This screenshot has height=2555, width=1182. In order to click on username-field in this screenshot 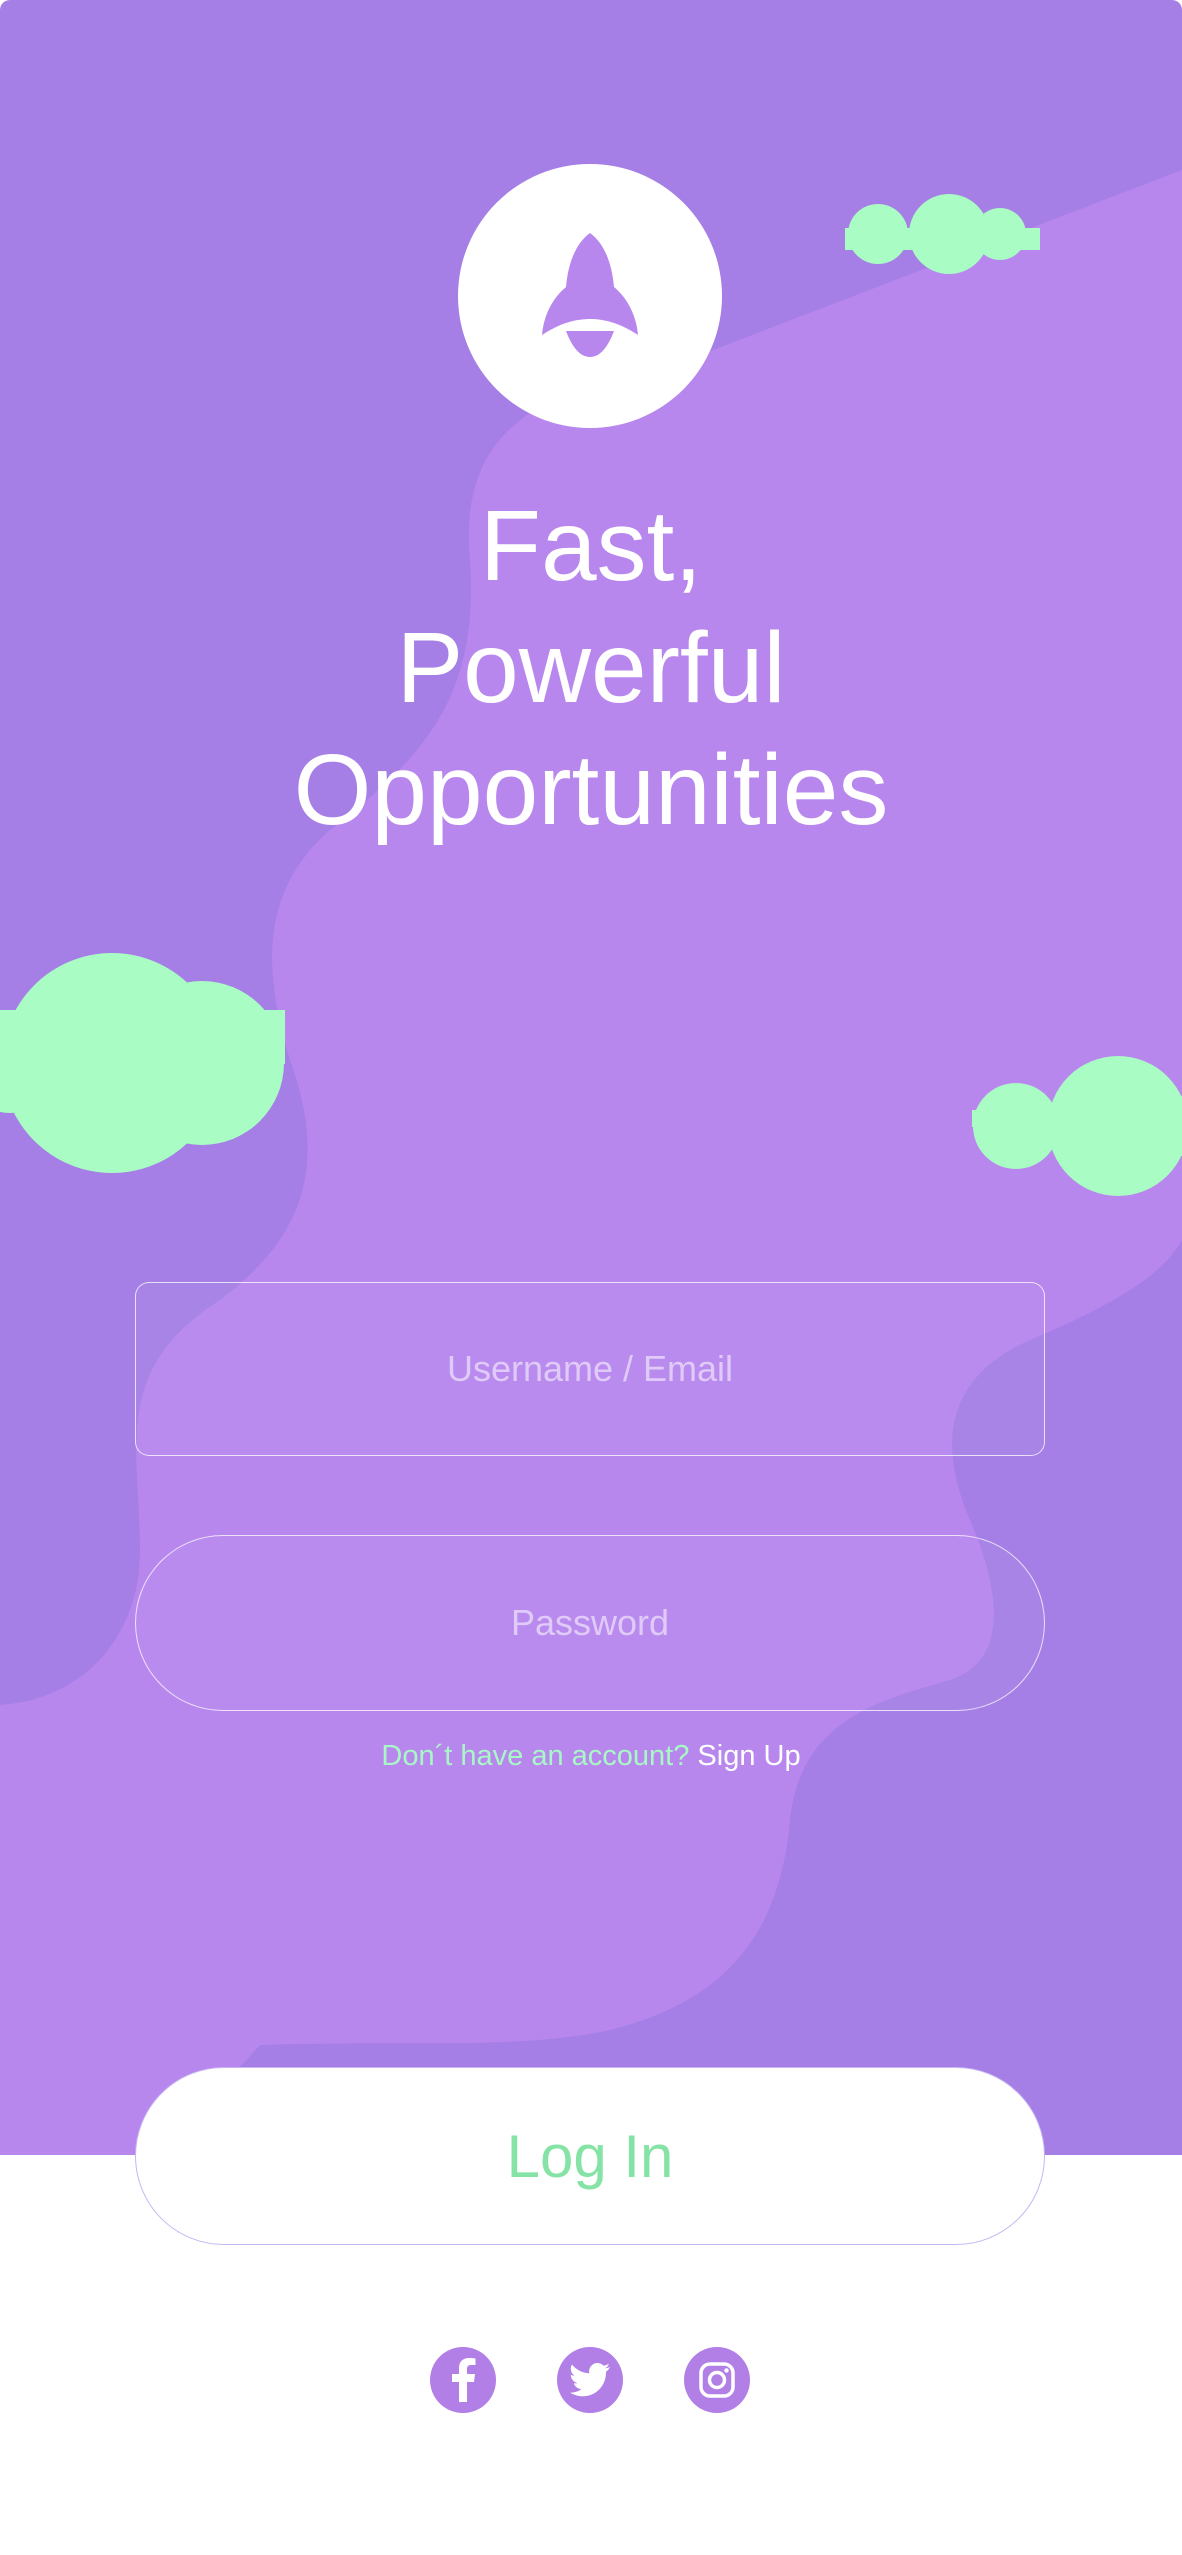, I will do `click(590, 1369)`.